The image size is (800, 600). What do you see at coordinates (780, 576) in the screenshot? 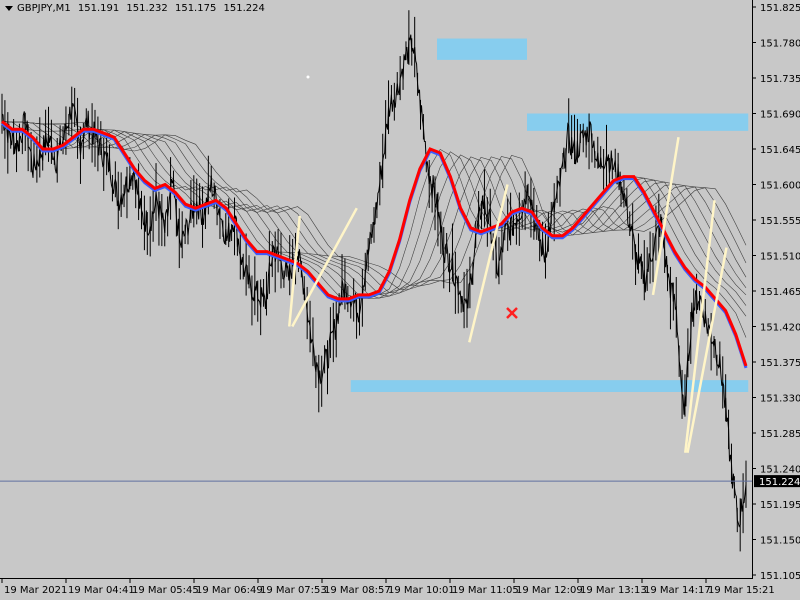
I see `y-tick-label: 151.105` at bounding box center [780, 576].